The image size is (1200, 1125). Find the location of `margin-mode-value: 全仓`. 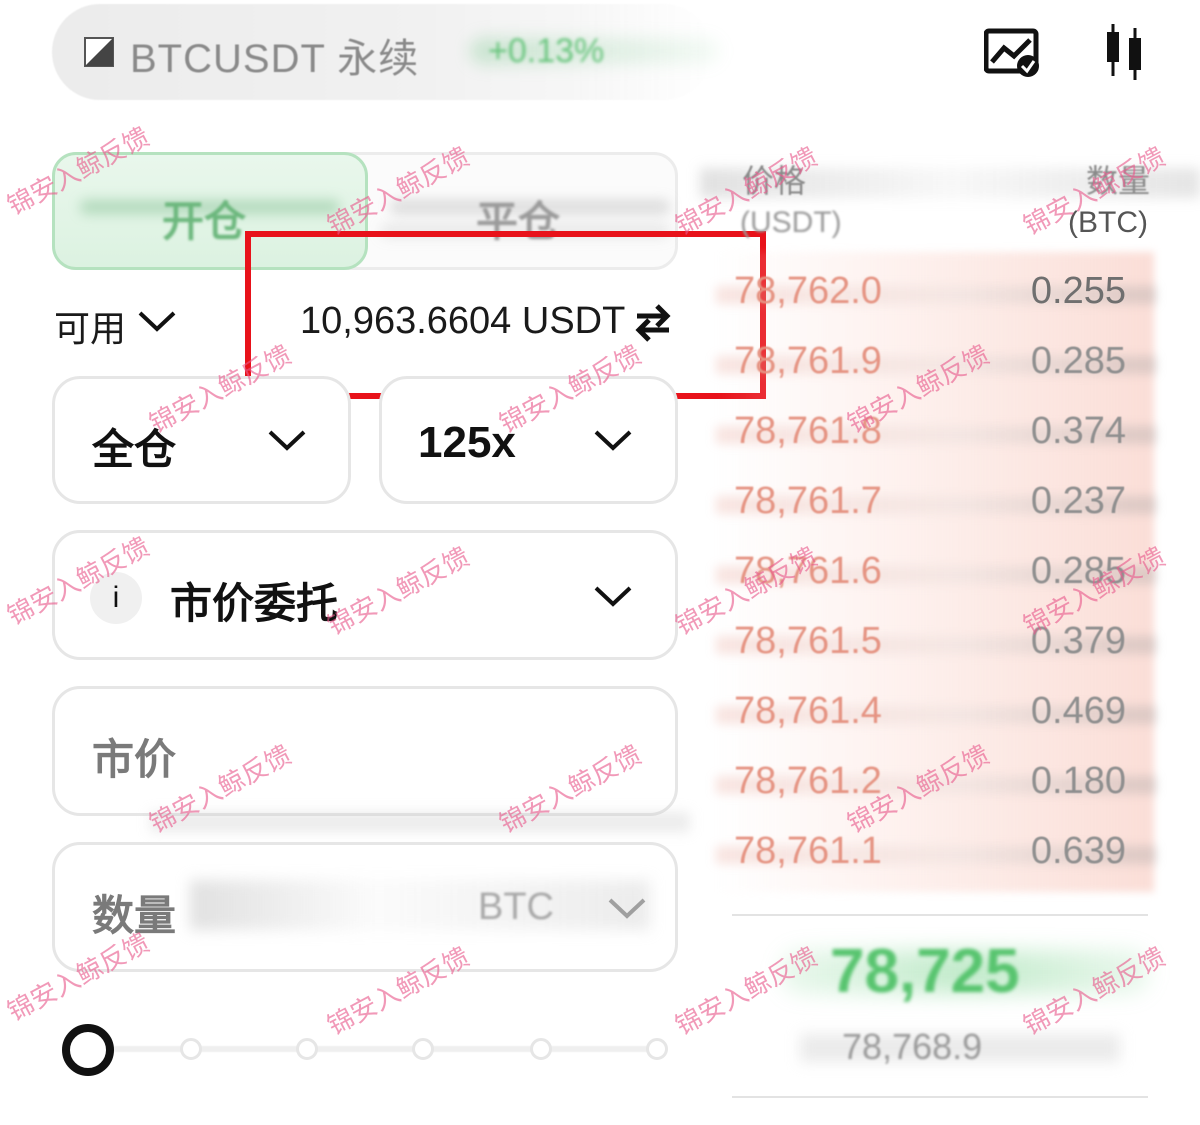

margin-mode-value: 全仓 is located at coordinates (134, 449).